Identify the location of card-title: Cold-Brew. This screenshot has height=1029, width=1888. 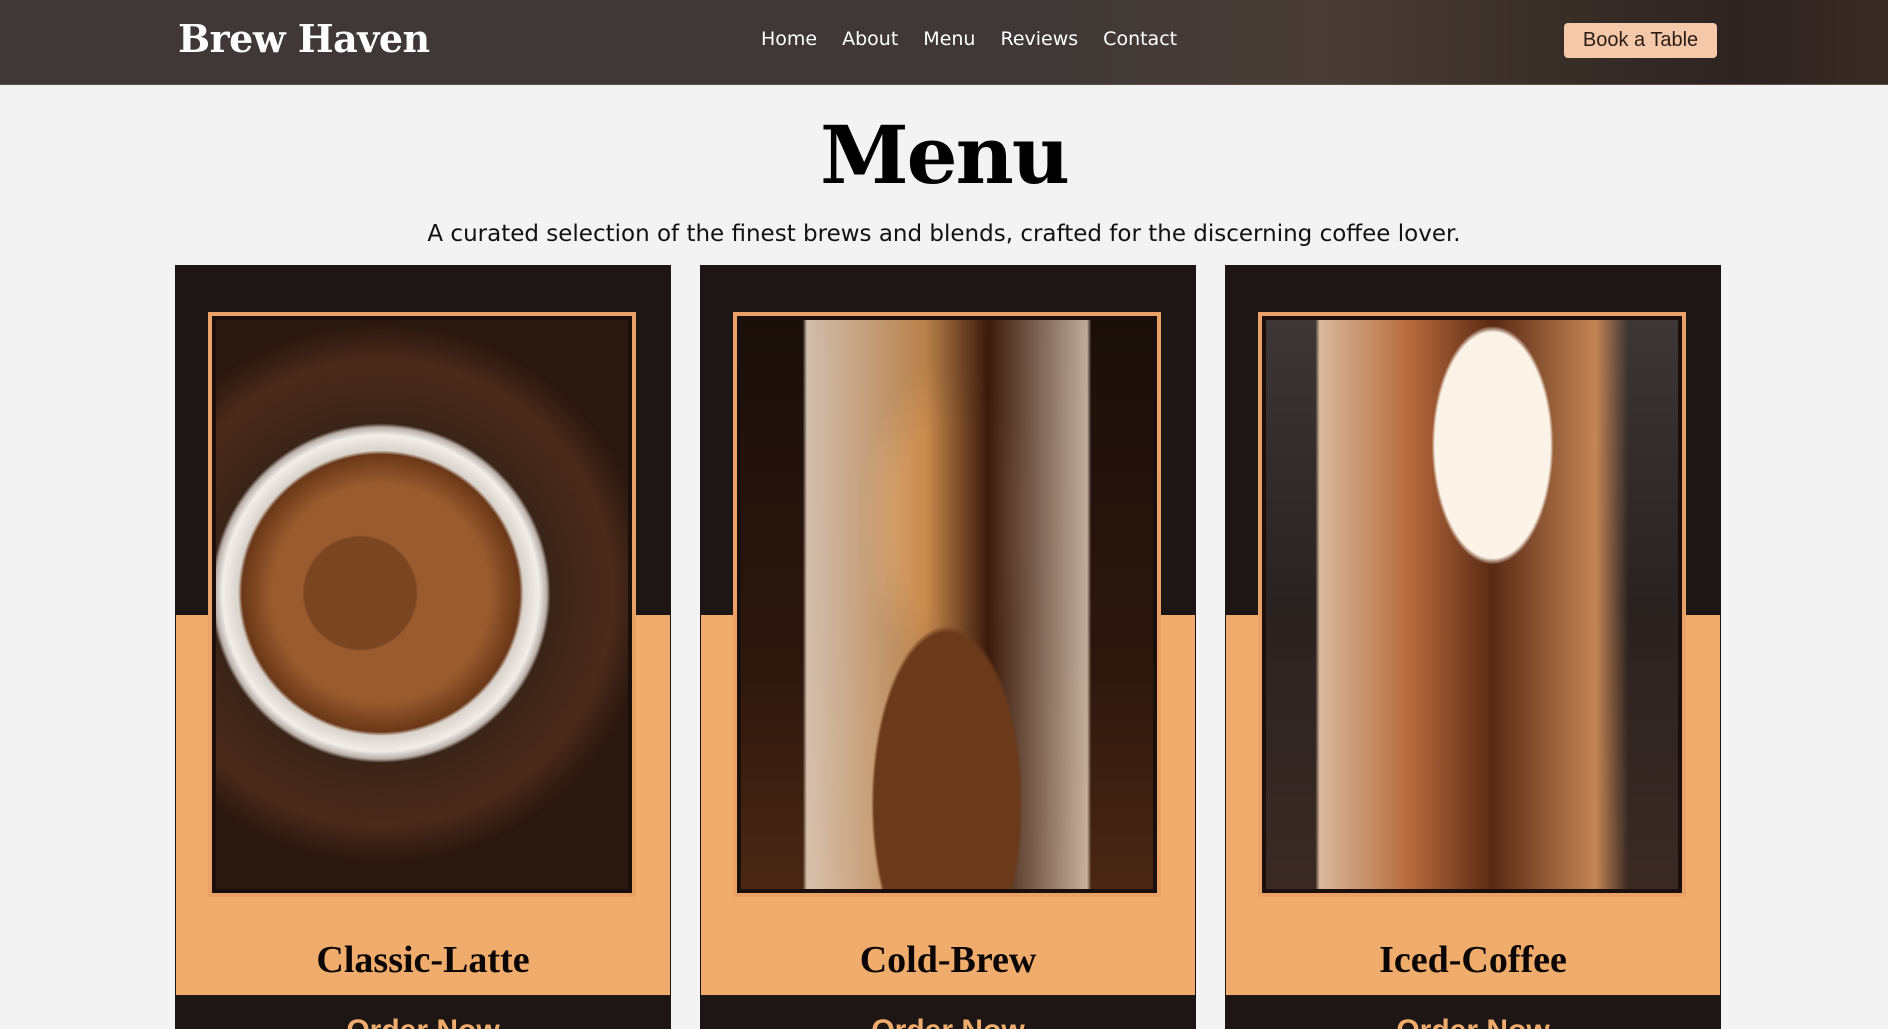
(948, 960).